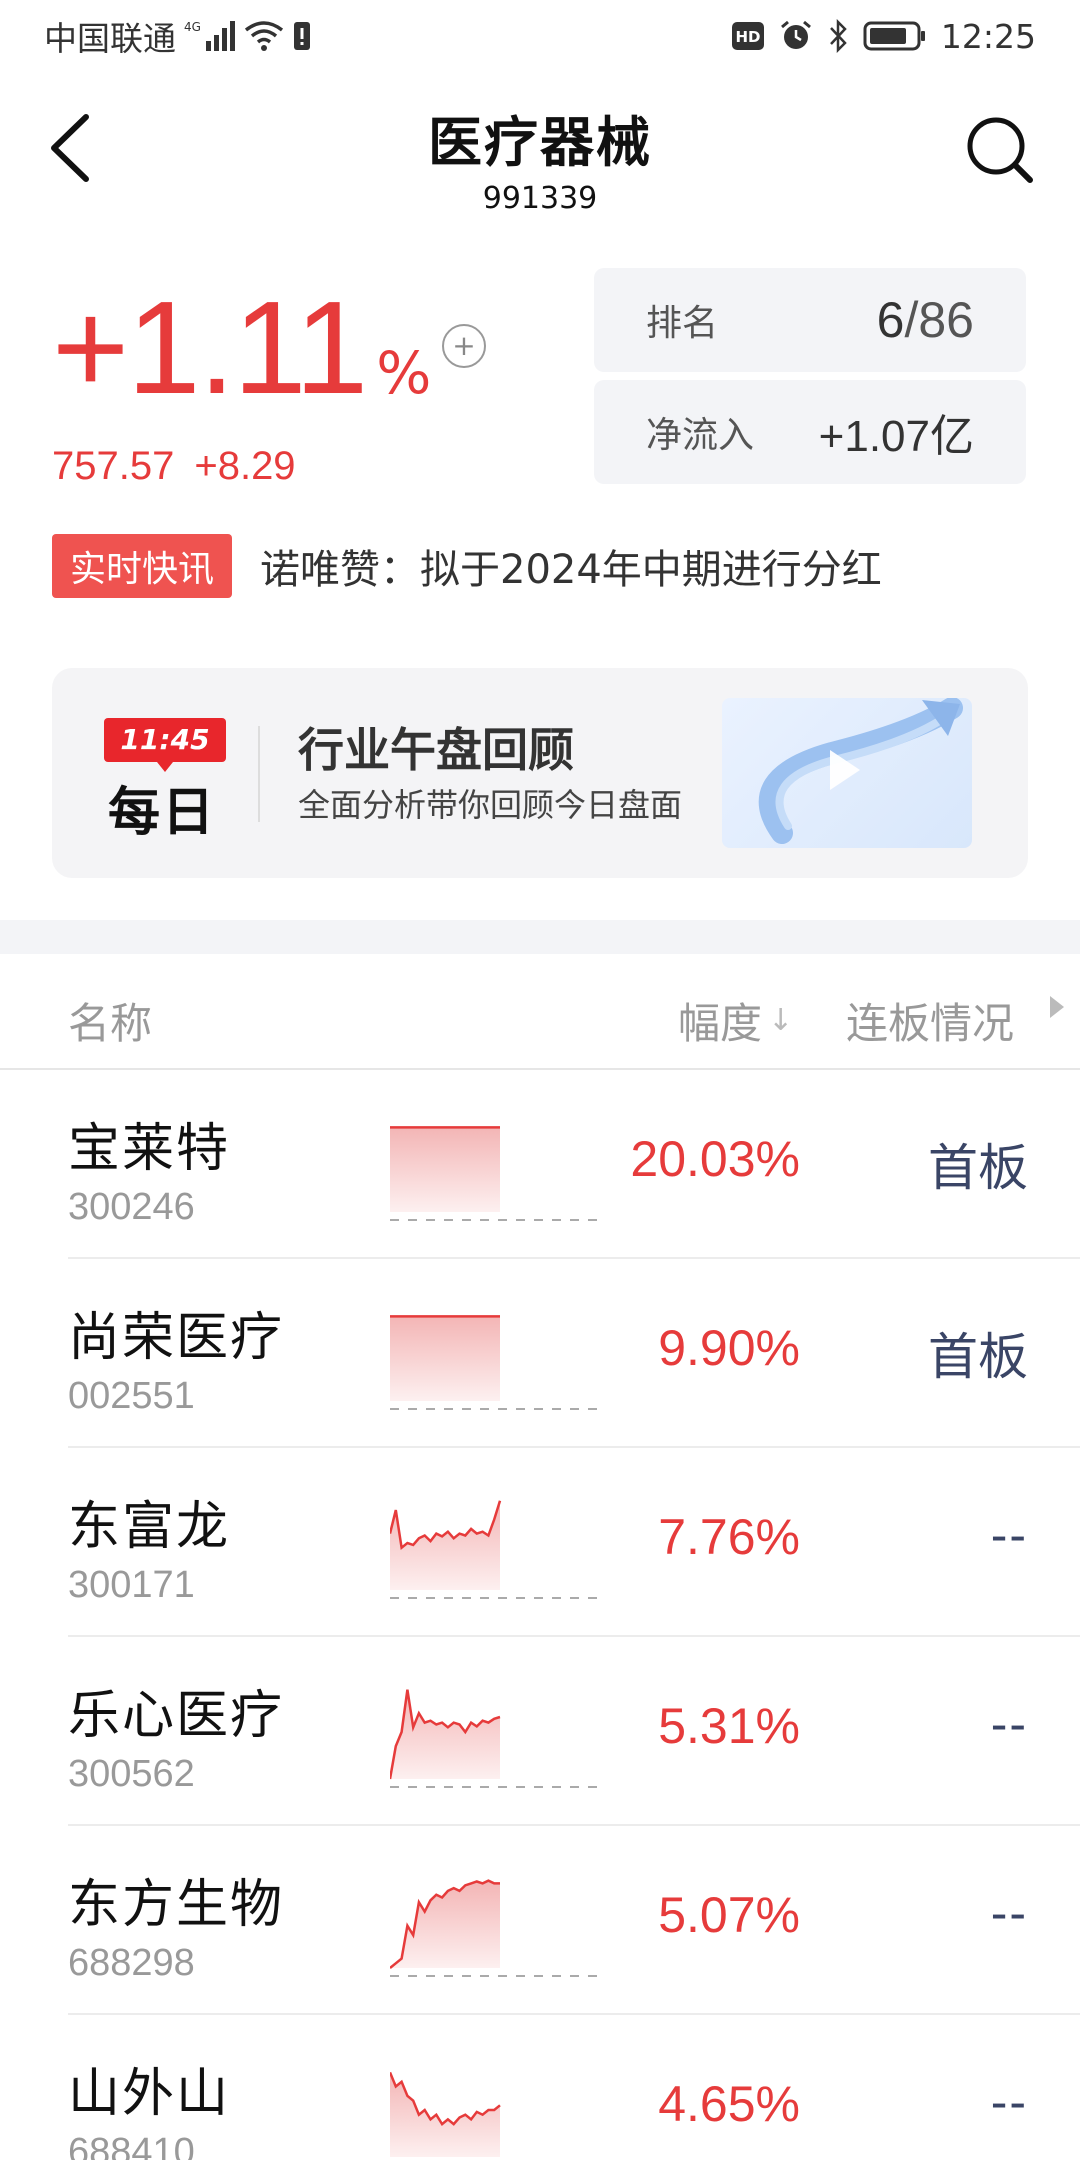 The image size is (1080, 2160). Describe the element at coordinates (715, 1159) in the screenshot. I see `stock-change: 20.03%` at that location.